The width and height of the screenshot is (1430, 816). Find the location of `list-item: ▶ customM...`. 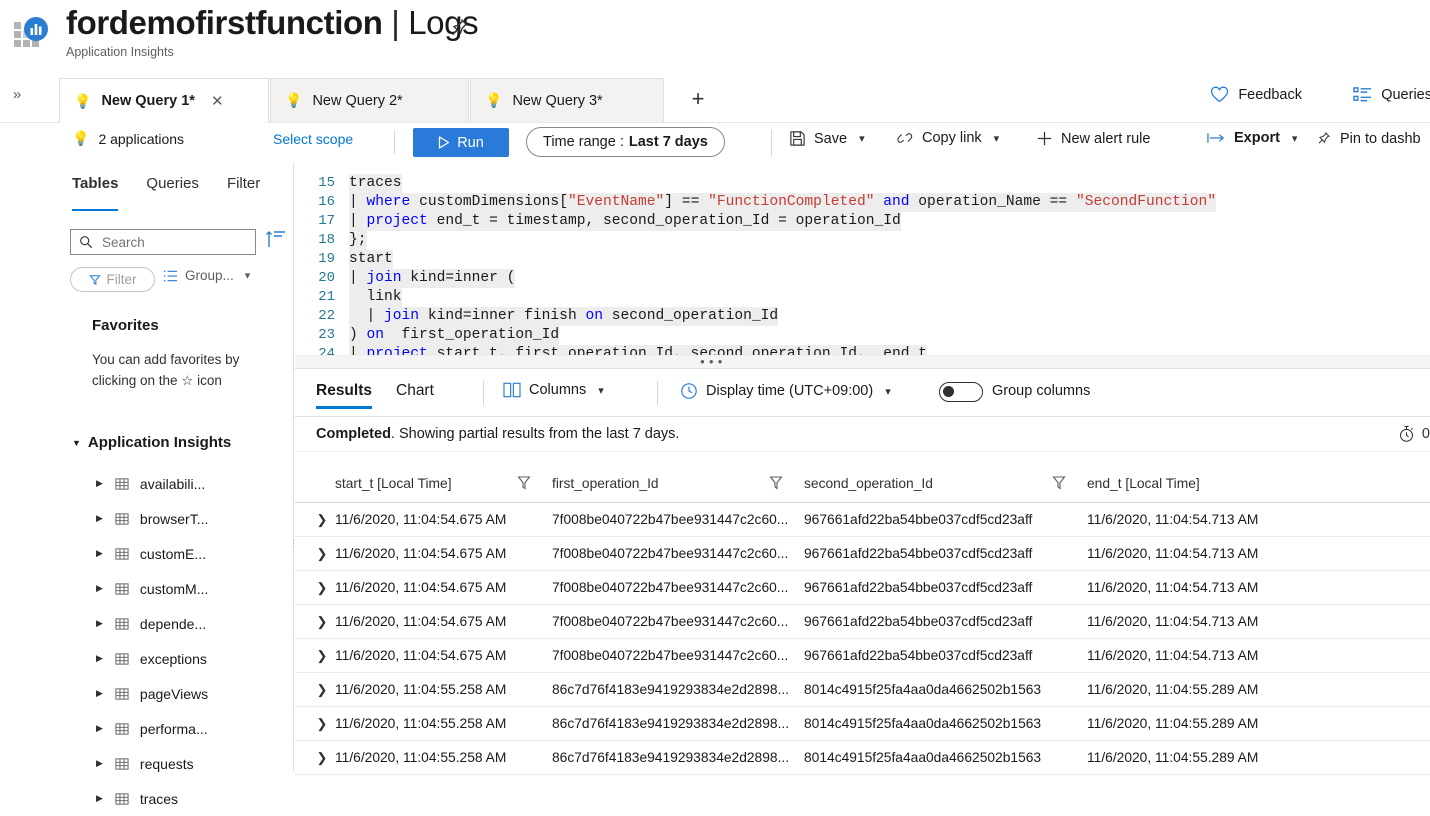

list-item: ▶ customM... is located at coordinates (147, 588).